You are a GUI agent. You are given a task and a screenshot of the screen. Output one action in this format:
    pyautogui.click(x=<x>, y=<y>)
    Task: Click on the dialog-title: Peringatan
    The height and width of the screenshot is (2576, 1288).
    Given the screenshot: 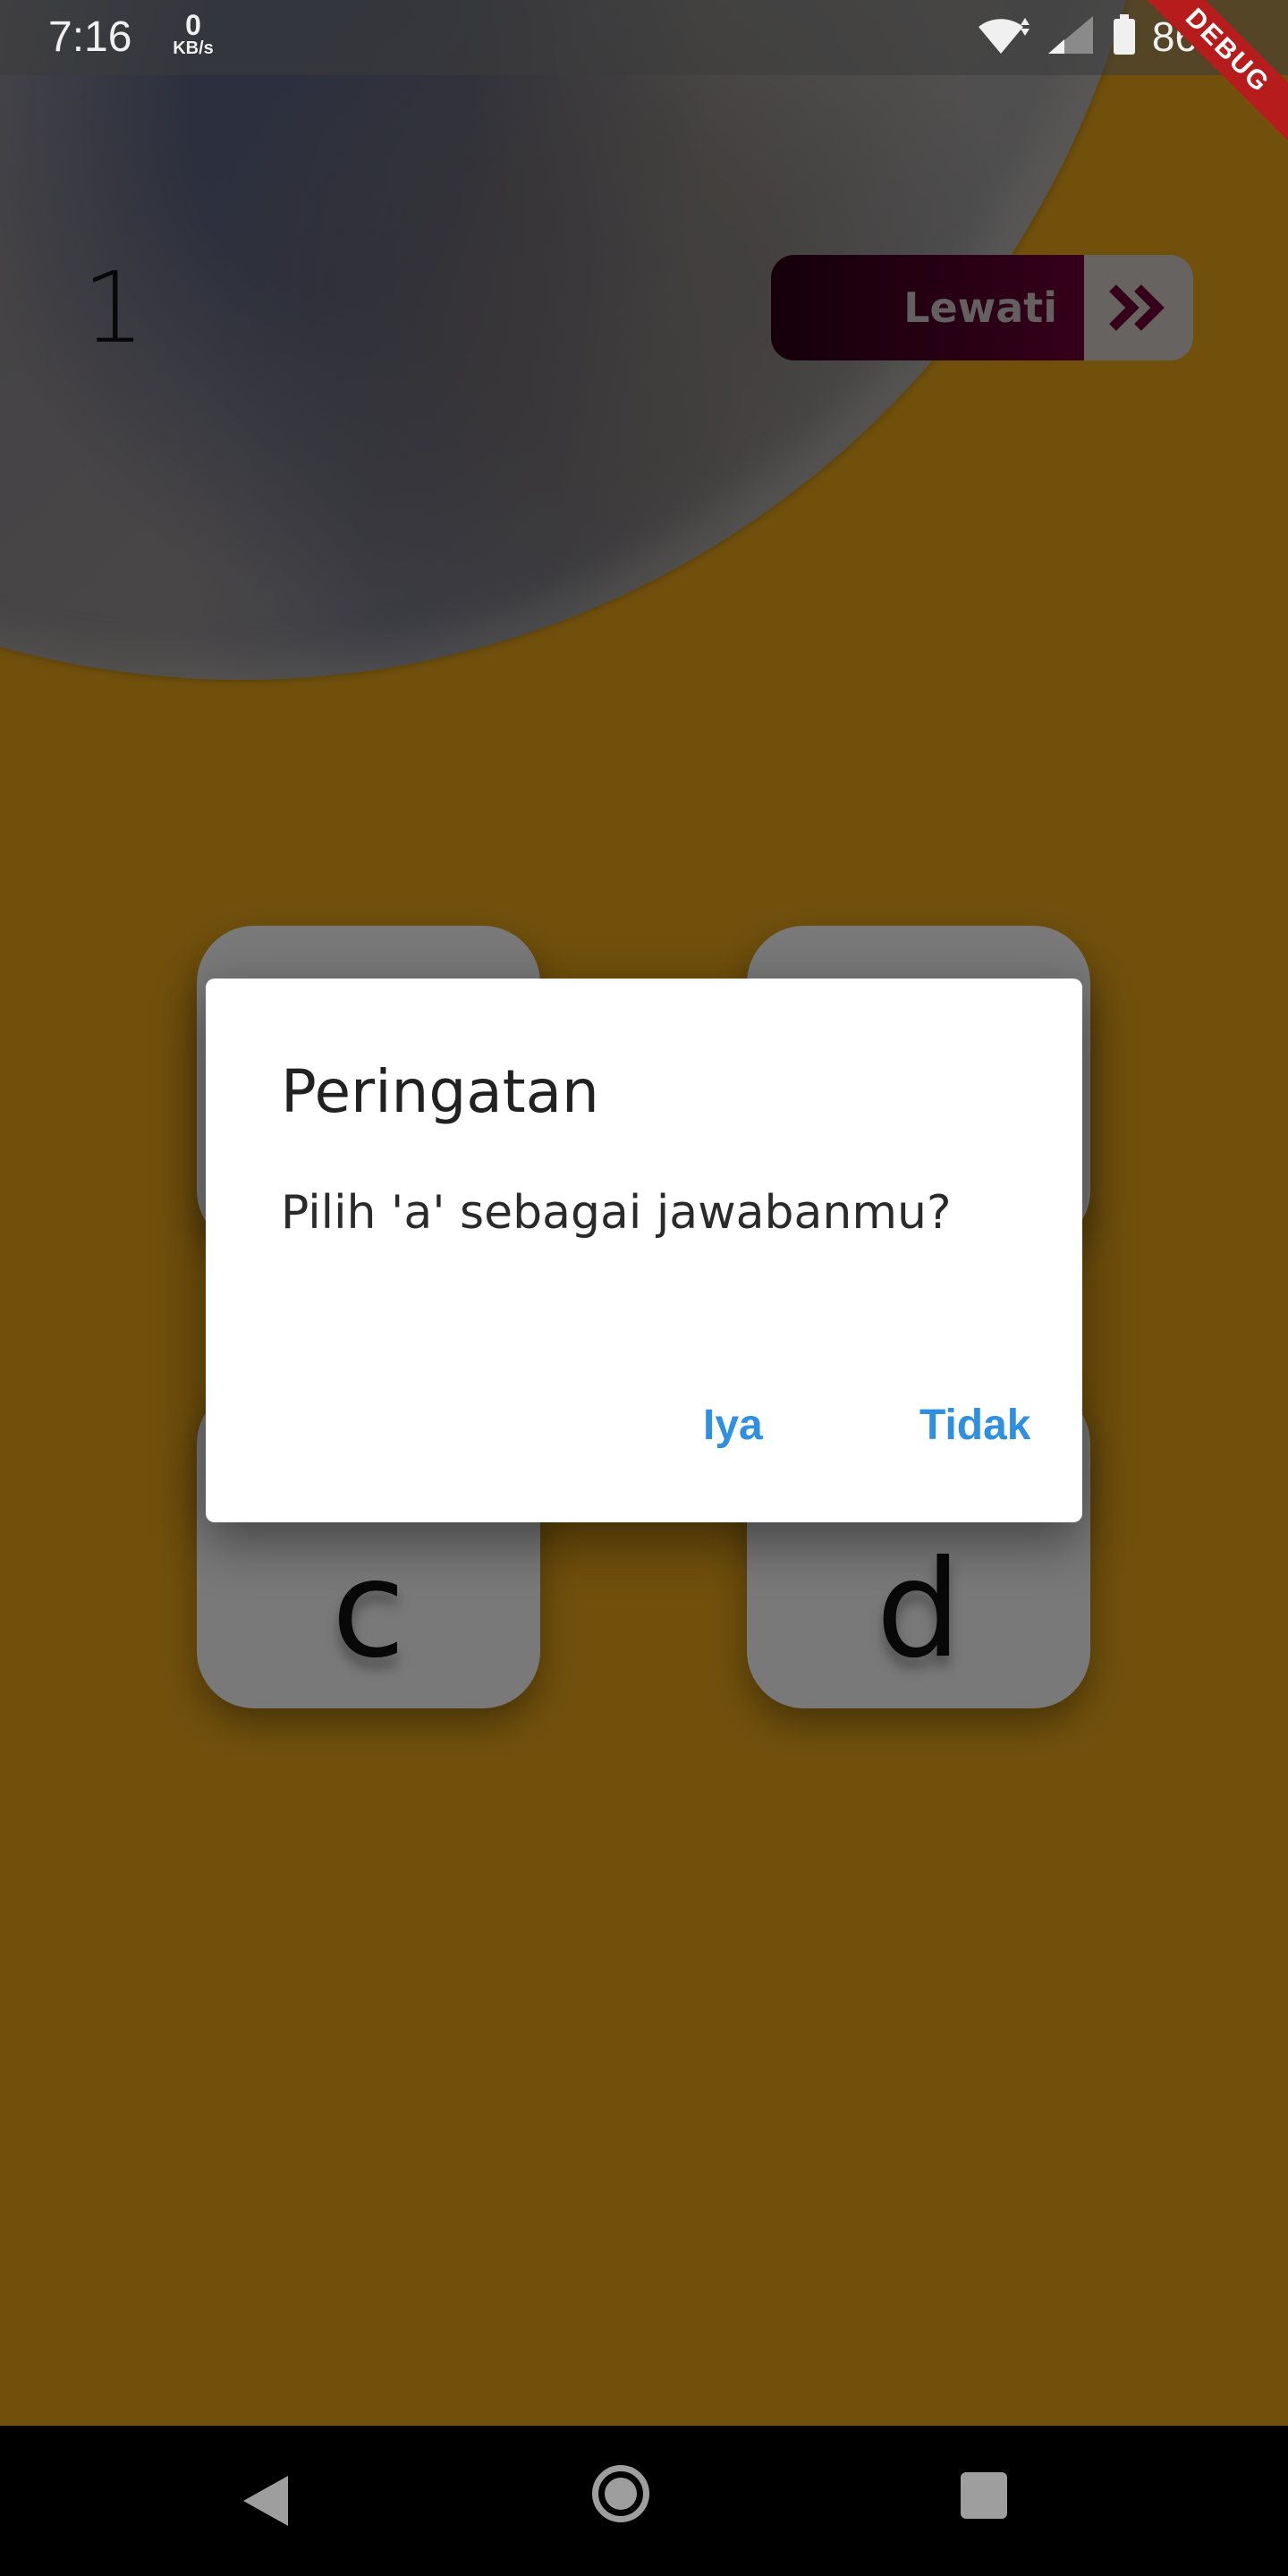 What is the action you would take?
    pyautogui.click(x=440, y=1091)
    